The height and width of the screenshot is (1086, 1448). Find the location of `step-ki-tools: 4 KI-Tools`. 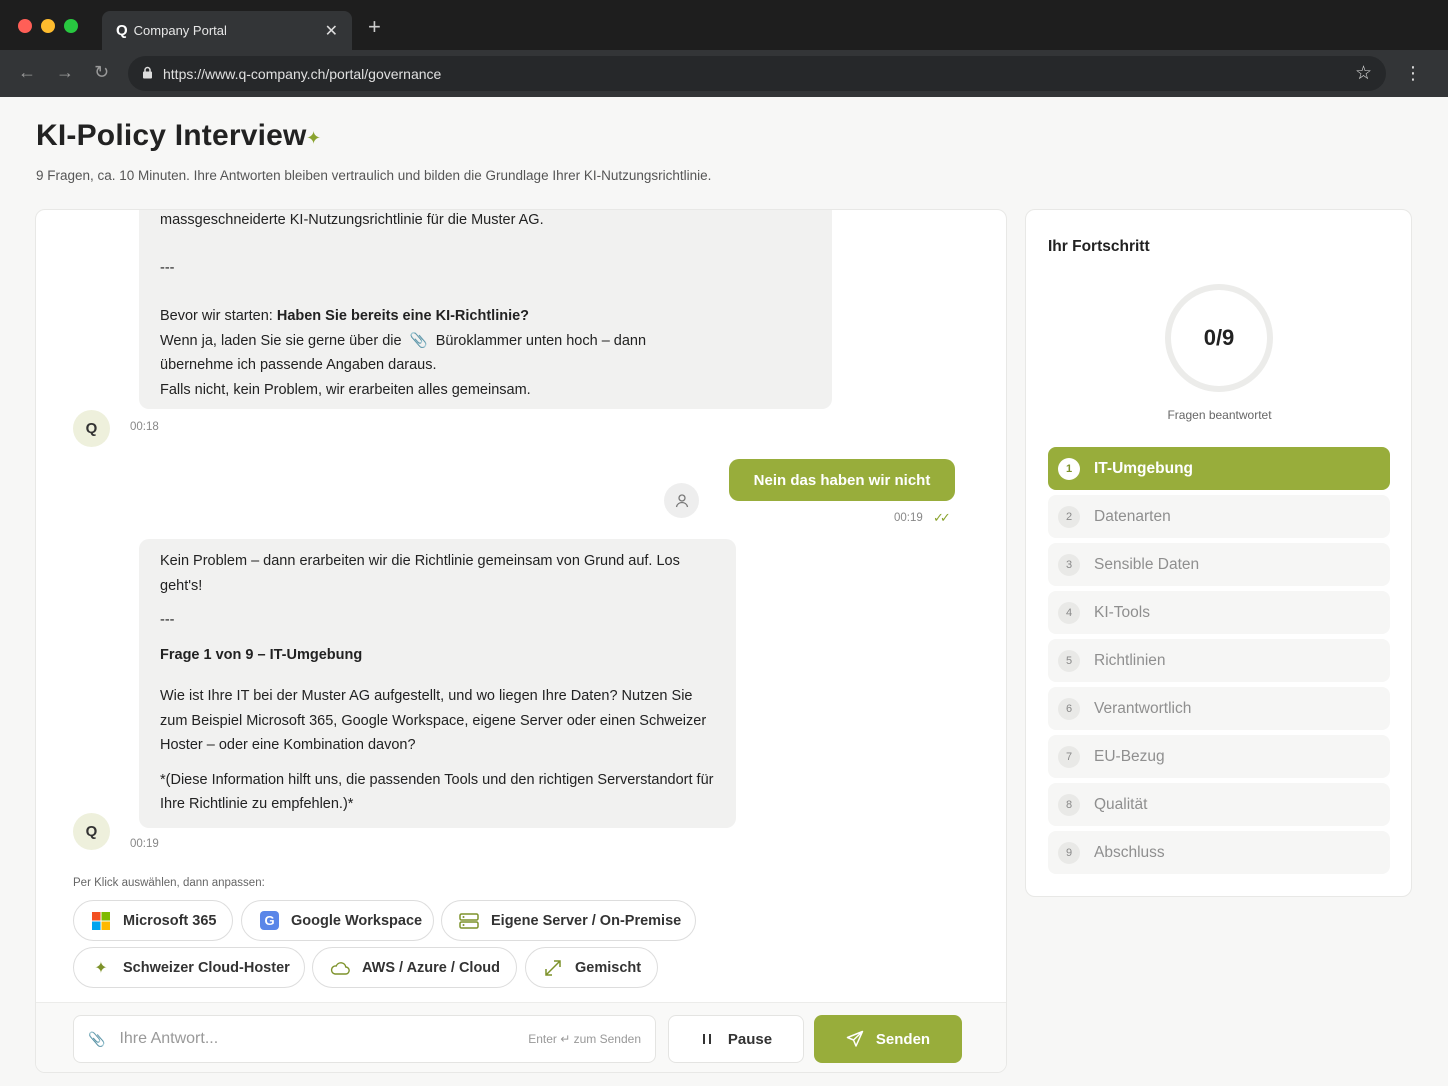

step-ki-tools: 4 KI-Tools is located at coordinates (1219, 612).